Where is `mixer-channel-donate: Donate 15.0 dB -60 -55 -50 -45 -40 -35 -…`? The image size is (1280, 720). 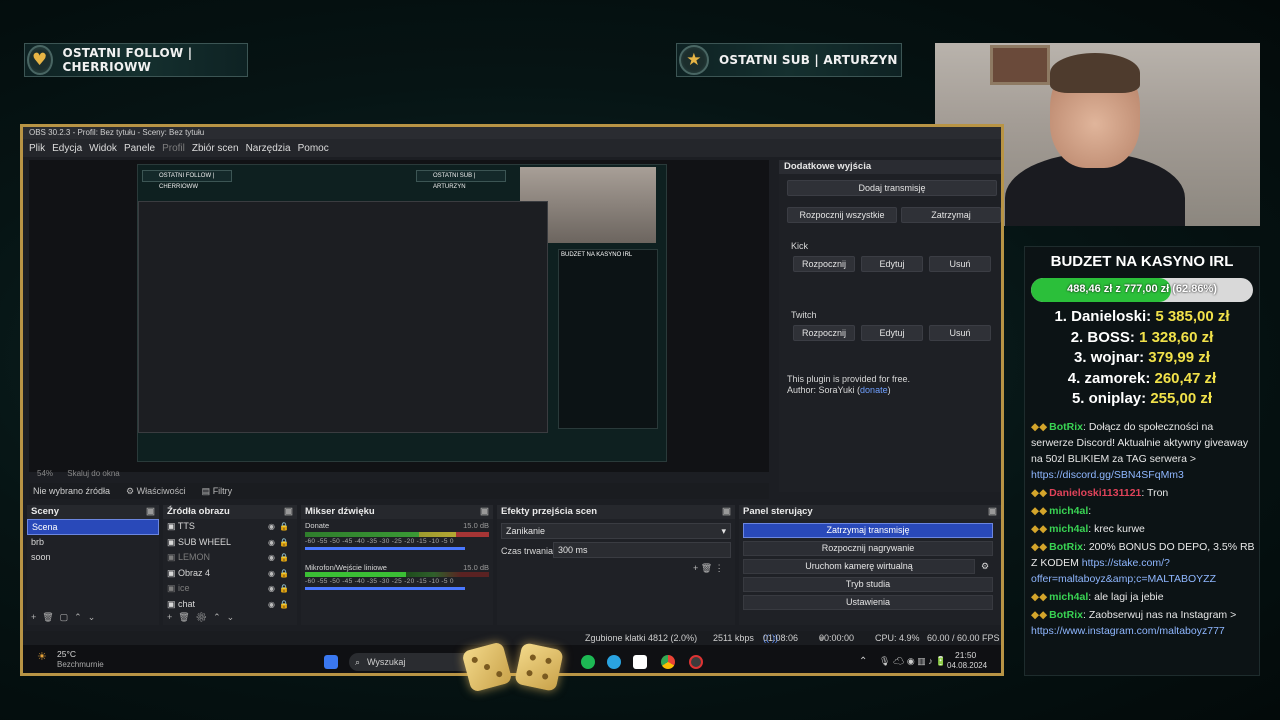
mixer-channel-donate: Donate 15.0 dB -60 -55 -50 -45 -40 -35 -… is located at coordinates (397, 540).